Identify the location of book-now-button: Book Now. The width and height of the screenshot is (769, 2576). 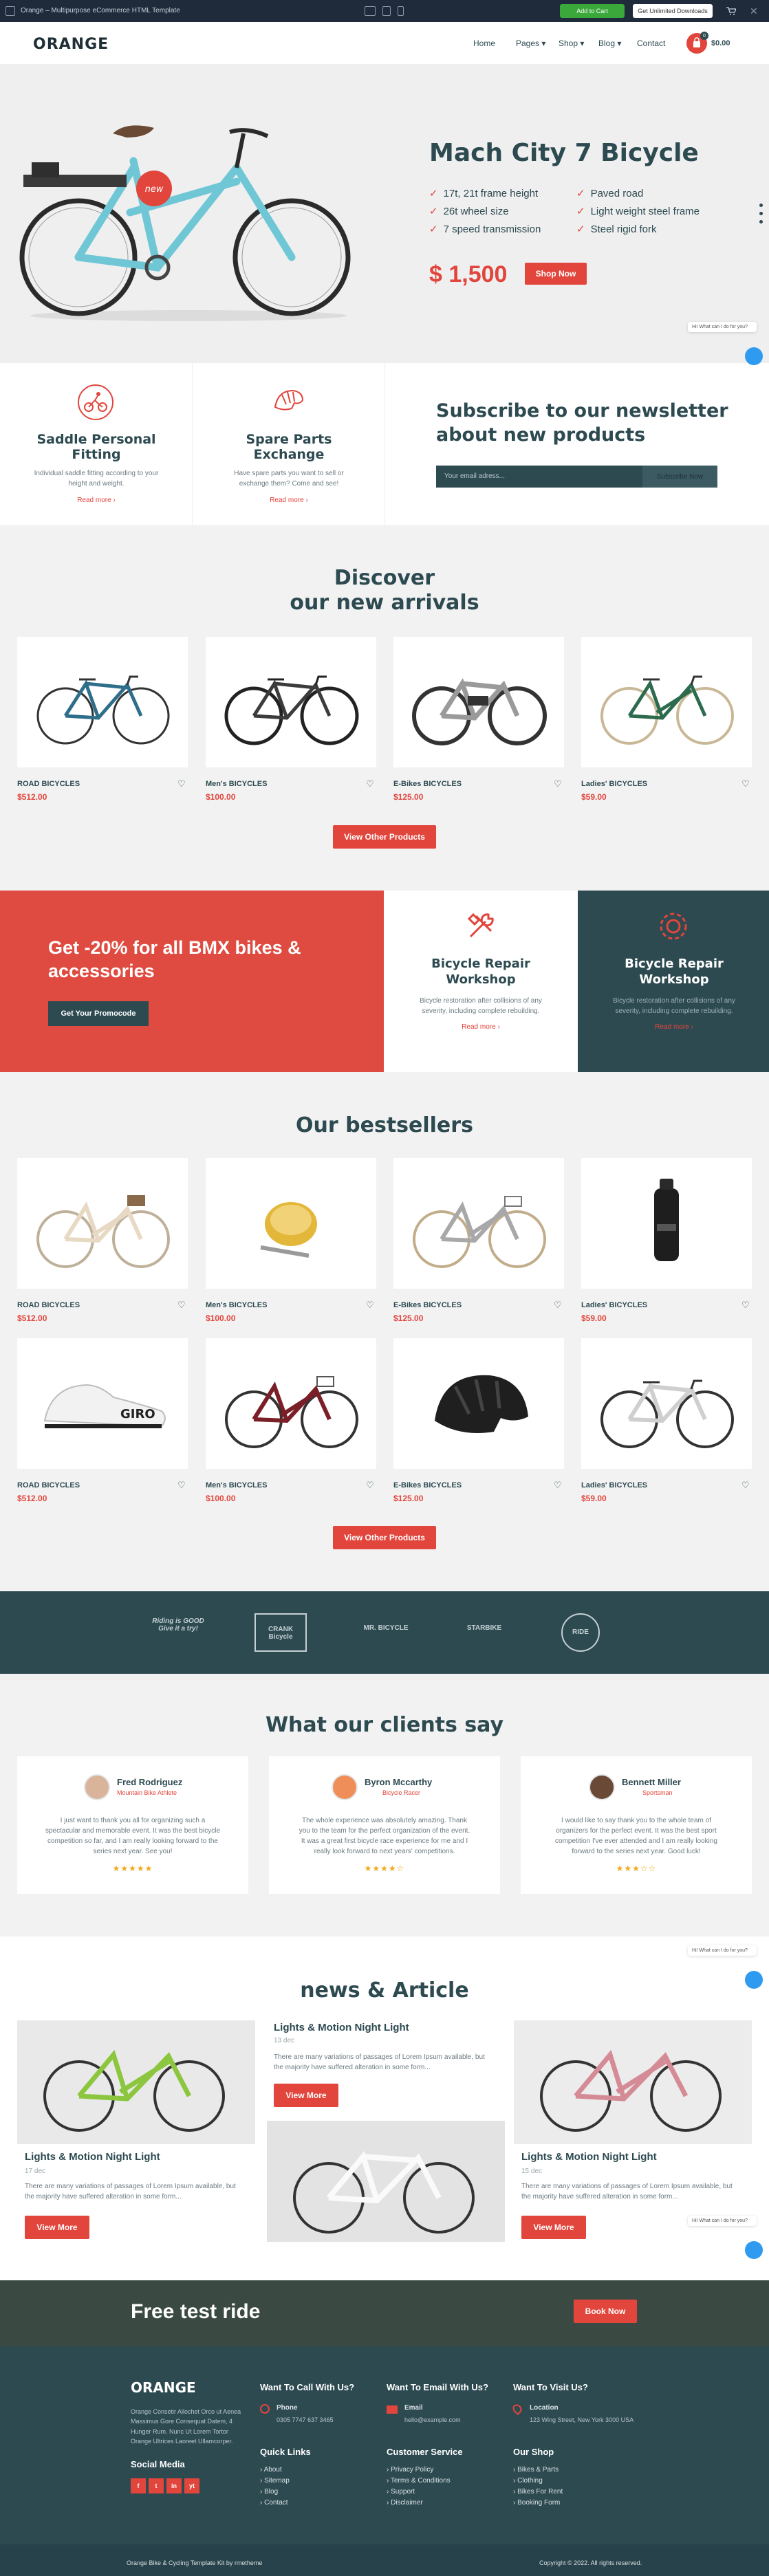
(605, 2311).